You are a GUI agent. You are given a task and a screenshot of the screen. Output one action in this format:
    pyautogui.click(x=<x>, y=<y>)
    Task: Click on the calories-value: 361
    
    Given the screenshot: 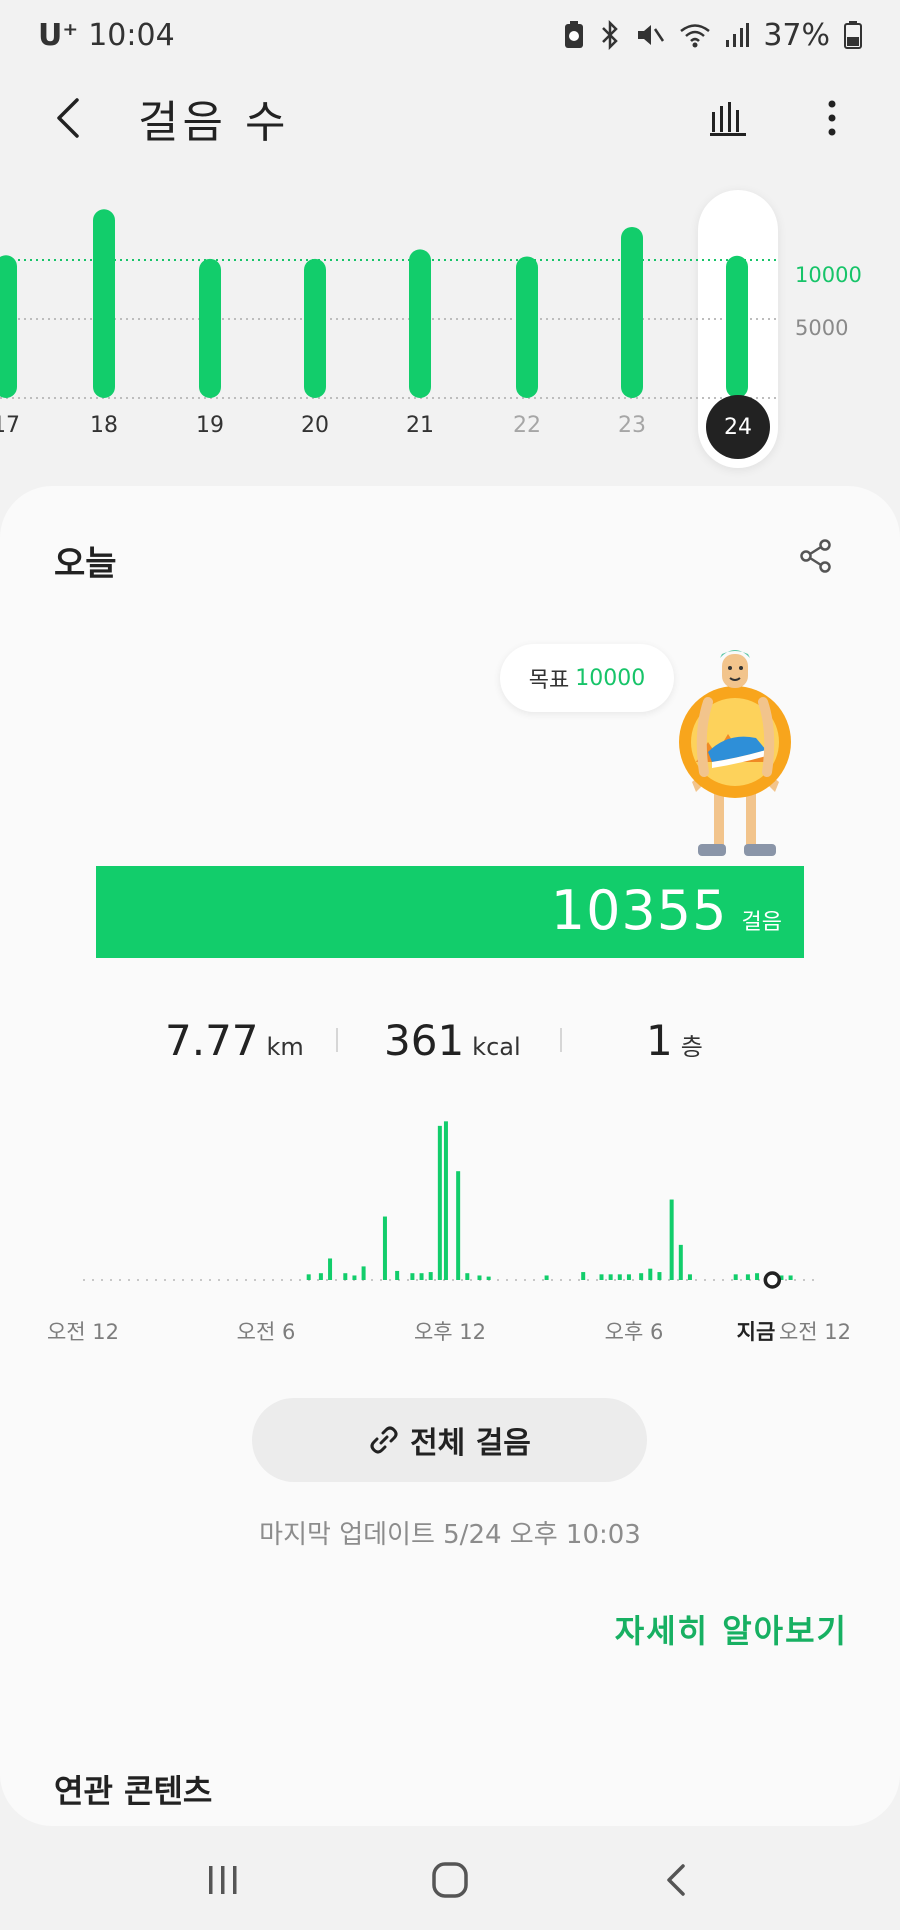 What is the action you would take?
    pyautogui.click(x=424, y=1040)
    